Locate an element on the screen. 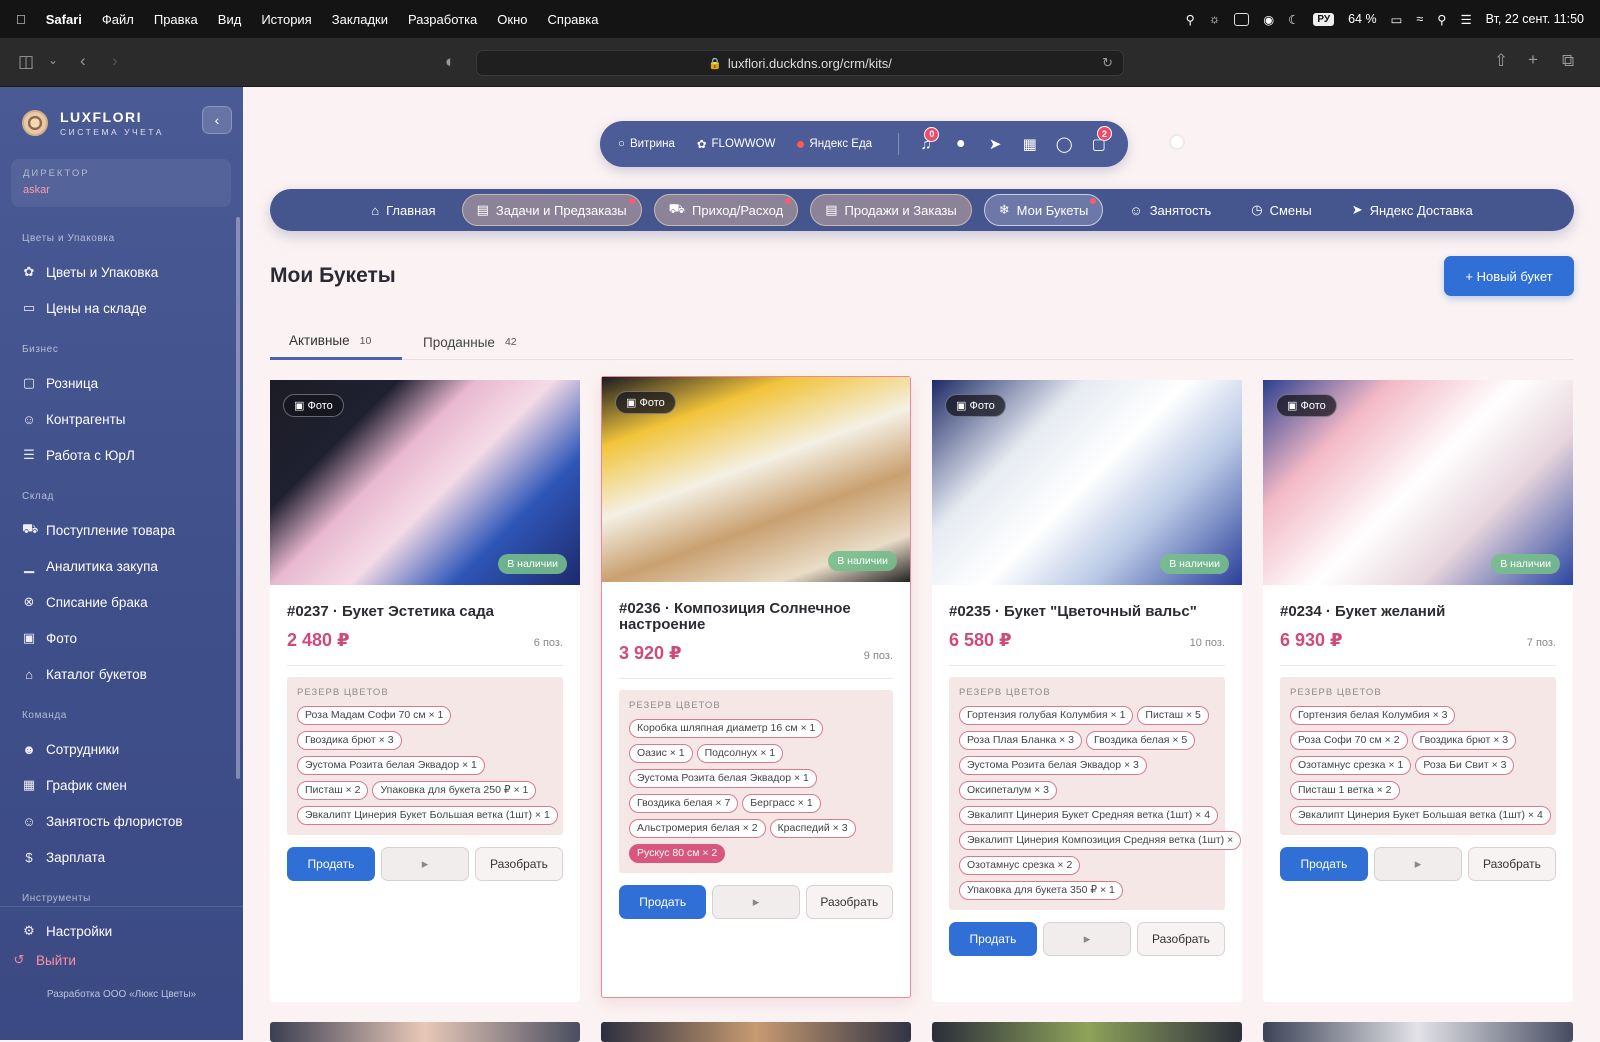 This screenshot has height=1042, width=1600. new-tab-icon: + is located at coordinates (1533, 60).